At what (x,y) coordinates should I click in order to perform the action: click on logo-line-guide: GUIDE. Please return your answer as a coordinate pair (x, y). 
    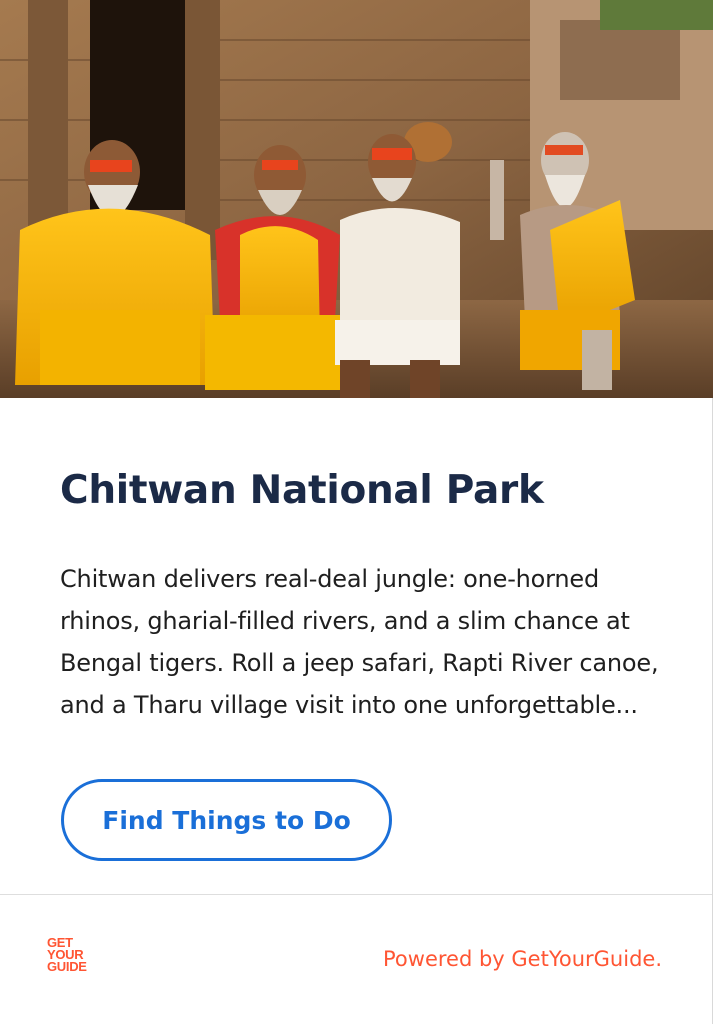
    Looking at the image, I should click on (67, 966).